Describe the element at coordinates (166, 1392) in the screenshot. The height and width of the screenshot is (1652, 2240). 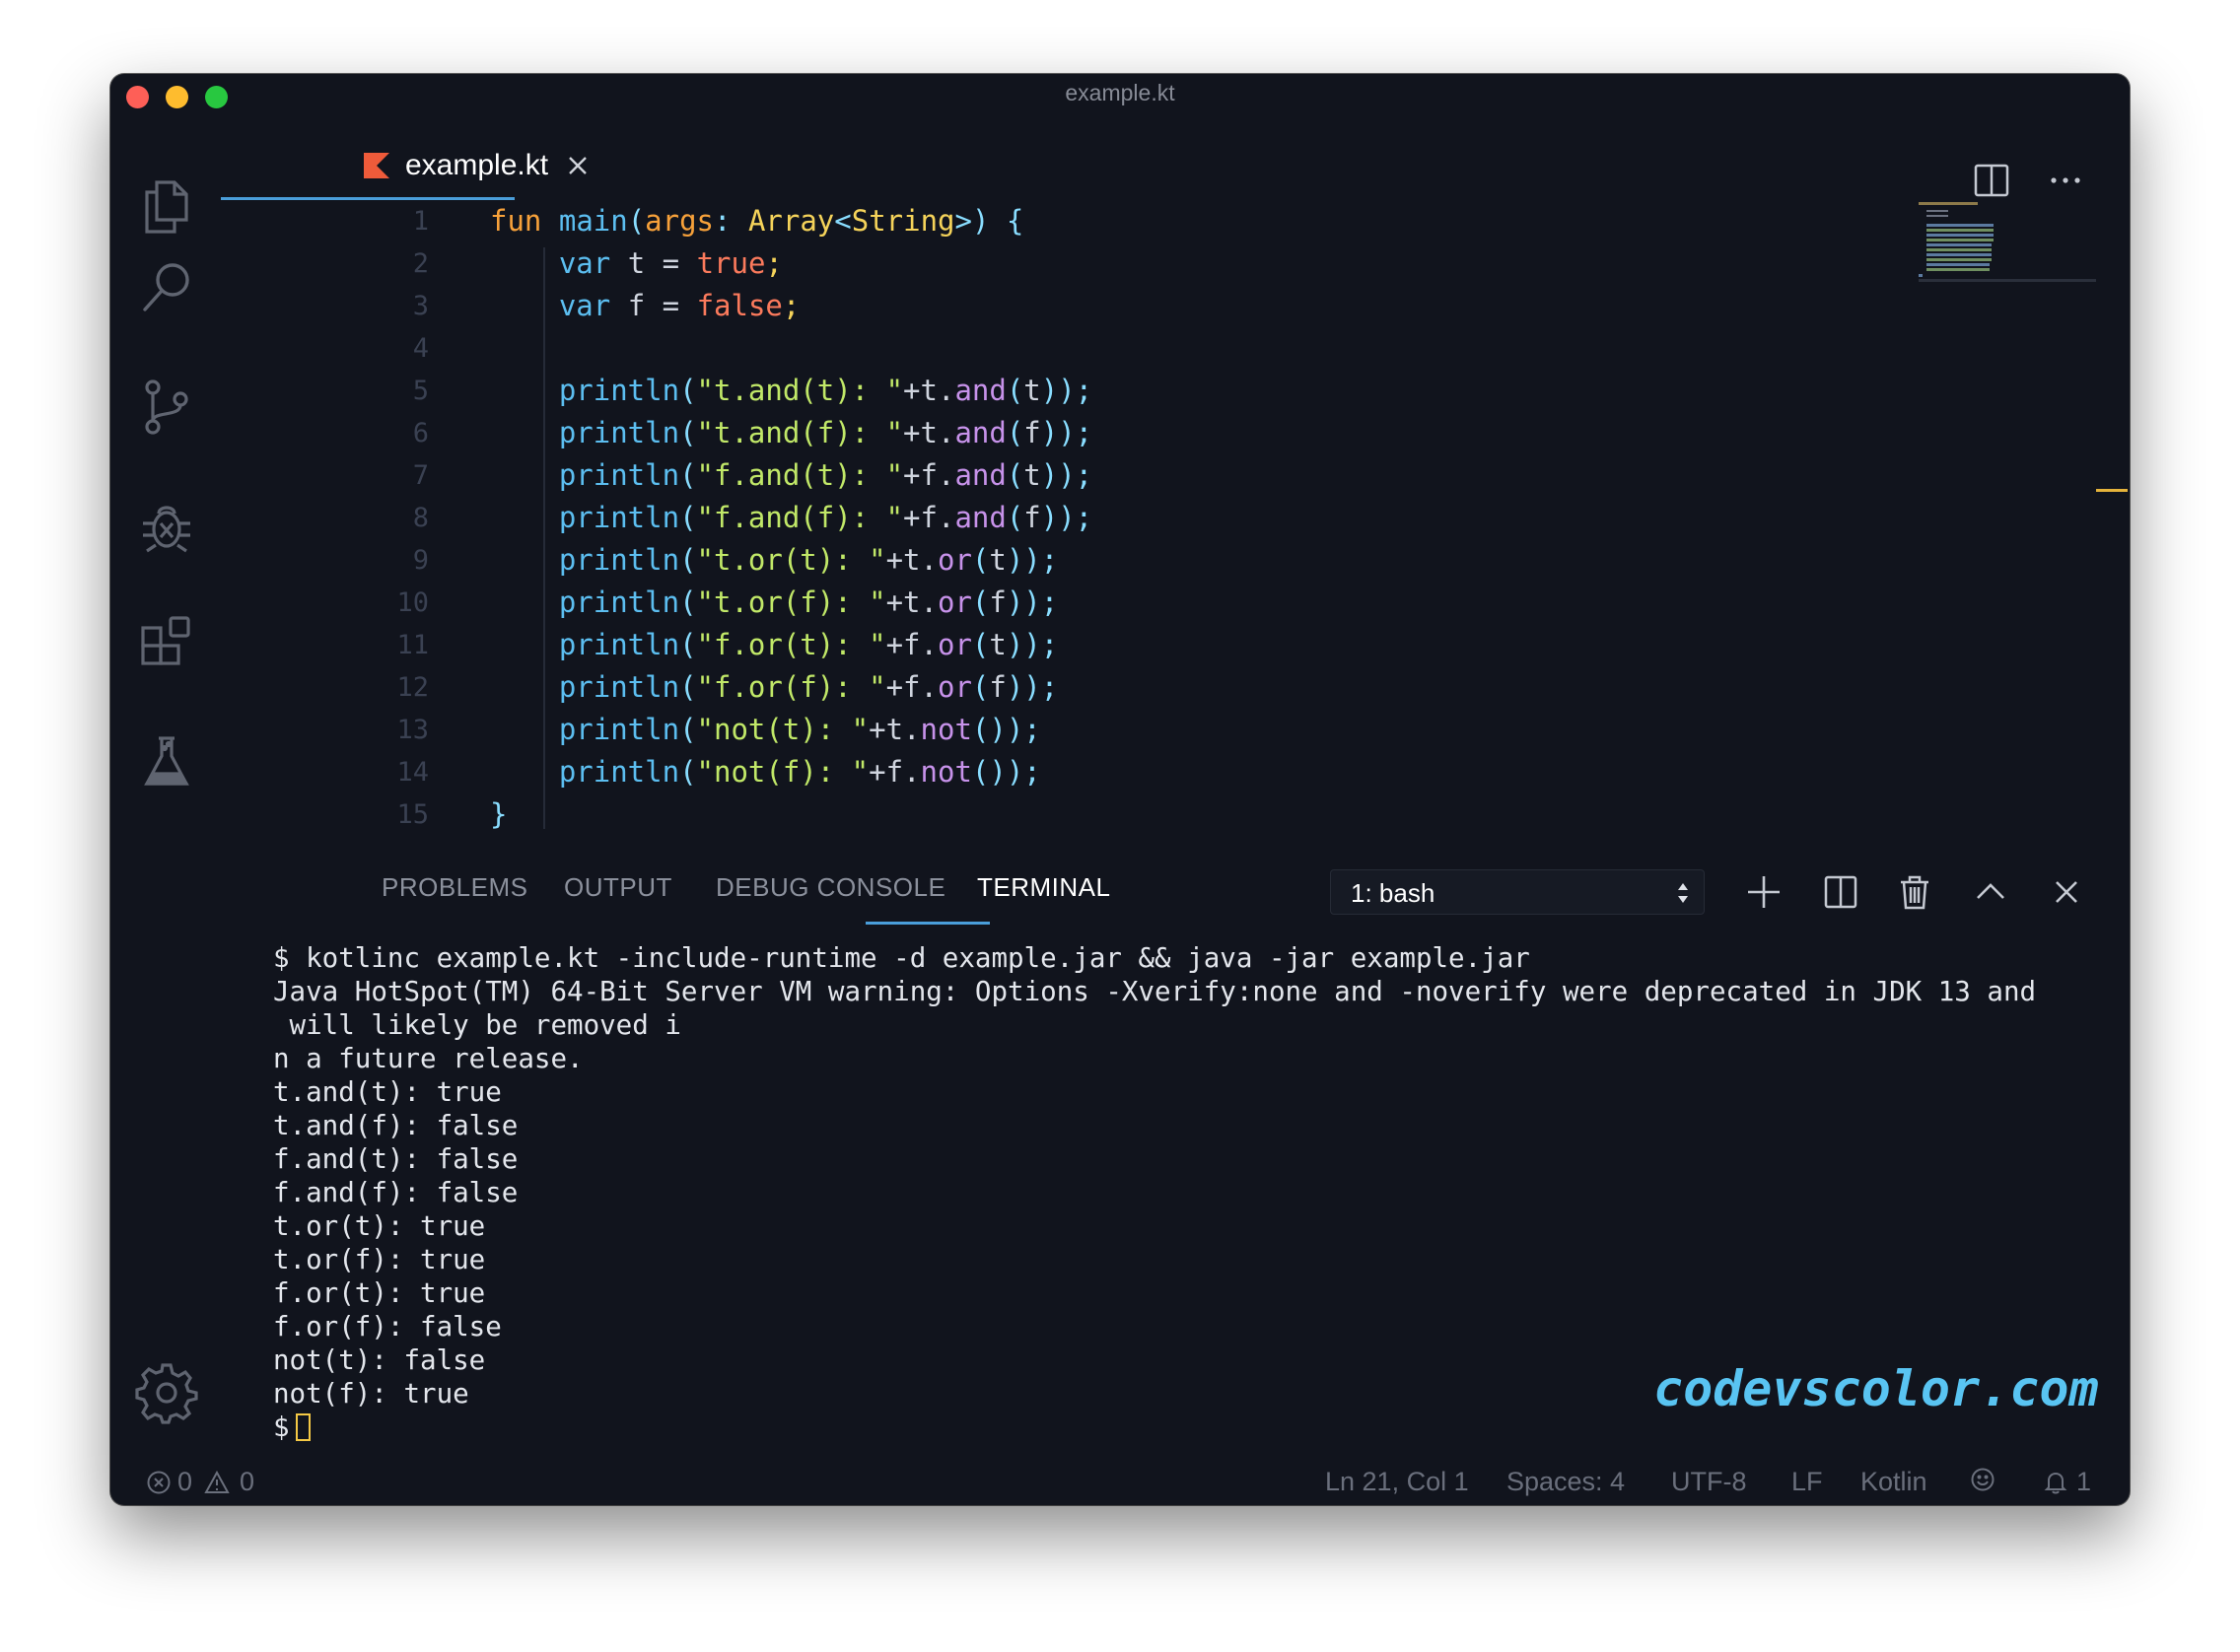
I see `gear-icon` at that location.